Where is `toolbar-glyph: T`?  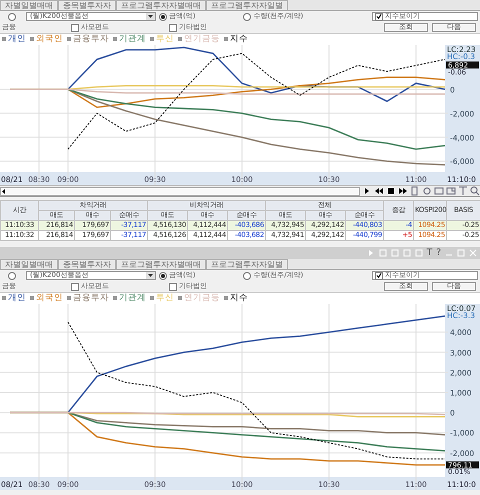
toolbar-glyph: T is located at coordinates (429, 253).